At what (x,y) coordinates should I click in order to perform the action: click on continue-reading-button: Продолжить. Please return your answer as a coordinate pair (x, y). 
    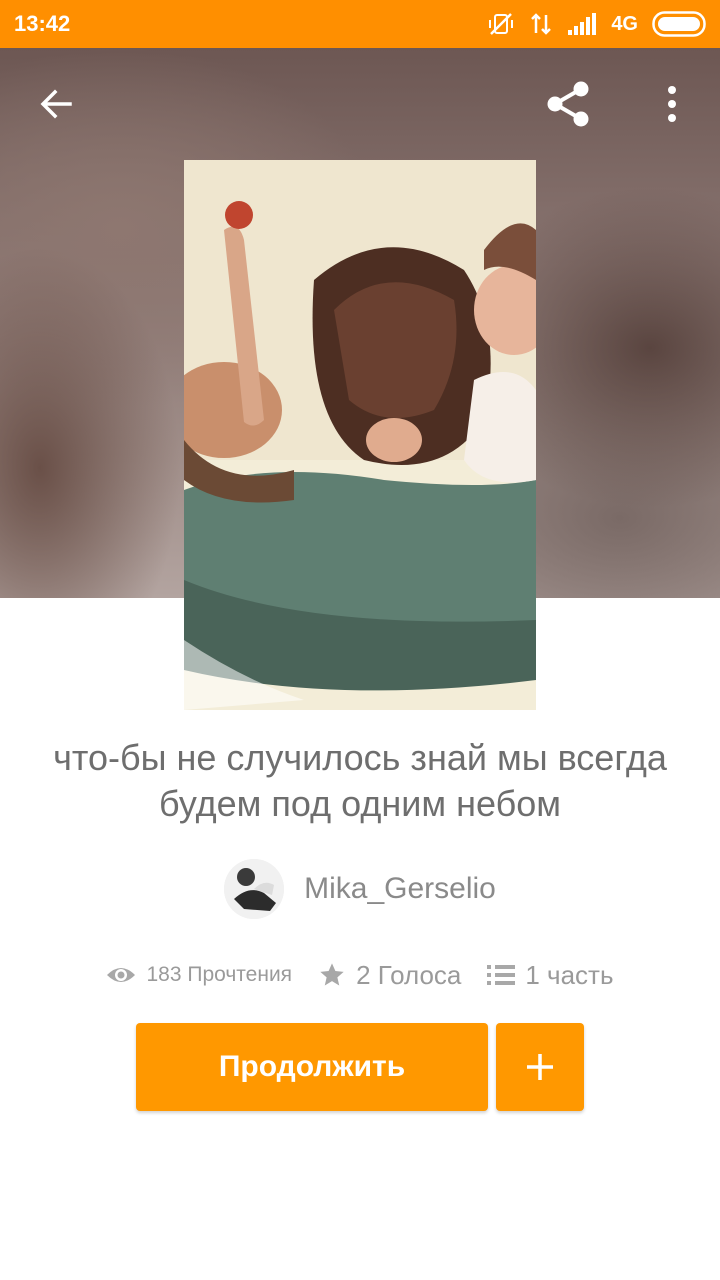
    Looking at the image, I should click on (312, 1067).